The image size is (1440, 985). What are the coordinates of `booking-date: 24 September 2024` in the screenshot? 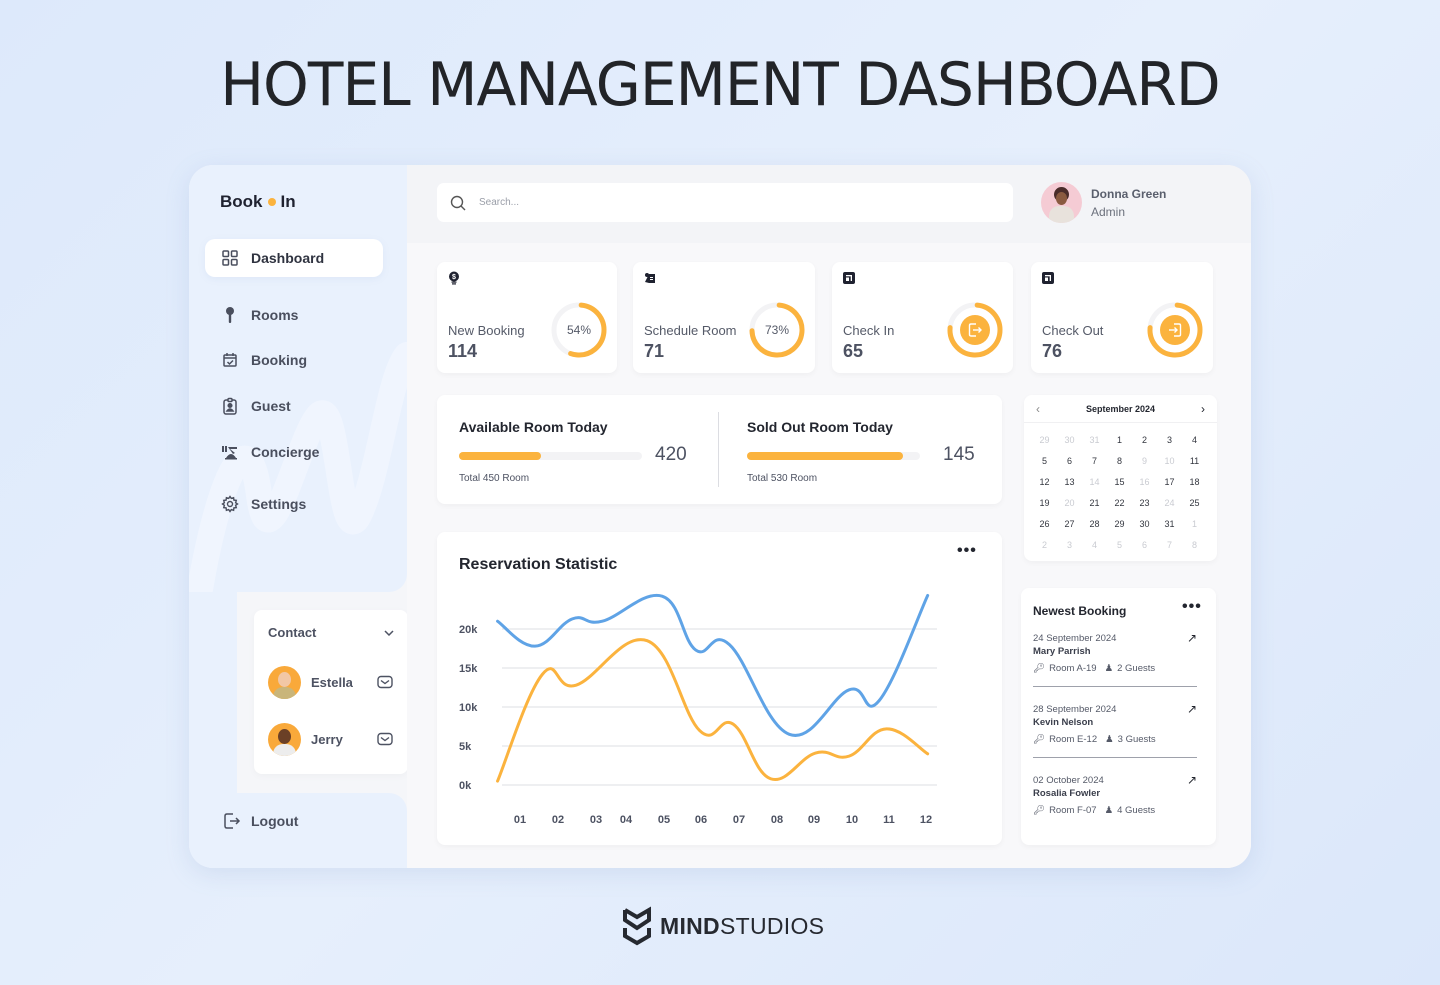 It's located at (1075, 638).